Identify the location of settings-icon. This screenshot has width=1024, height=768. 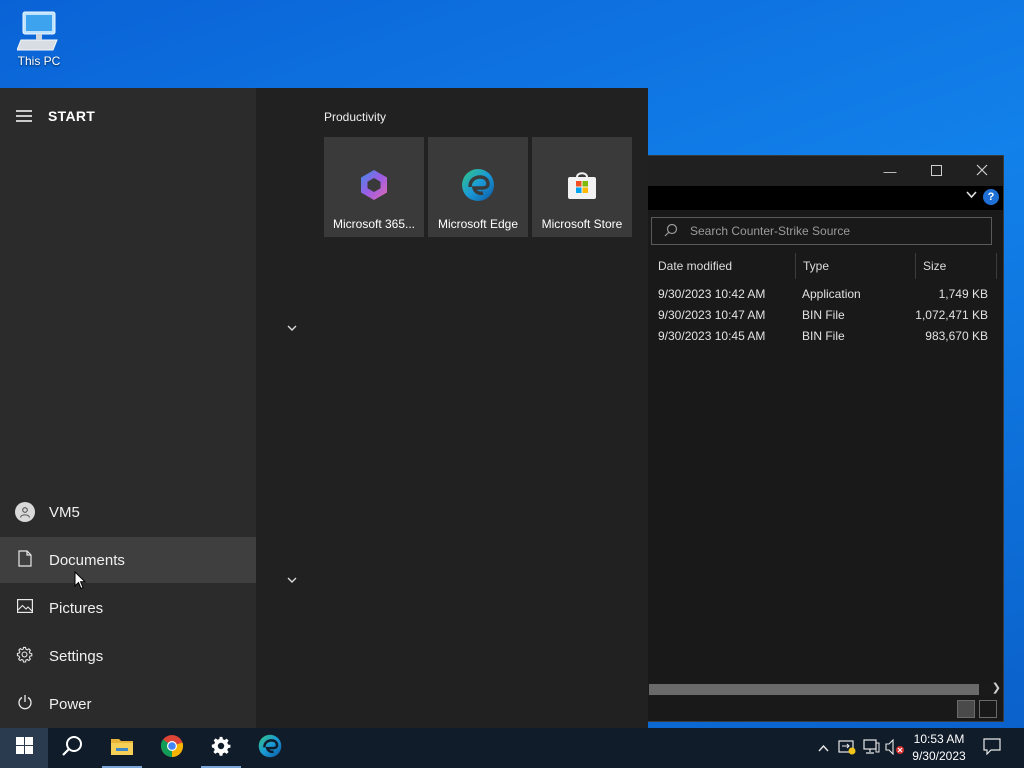
(221, 748).